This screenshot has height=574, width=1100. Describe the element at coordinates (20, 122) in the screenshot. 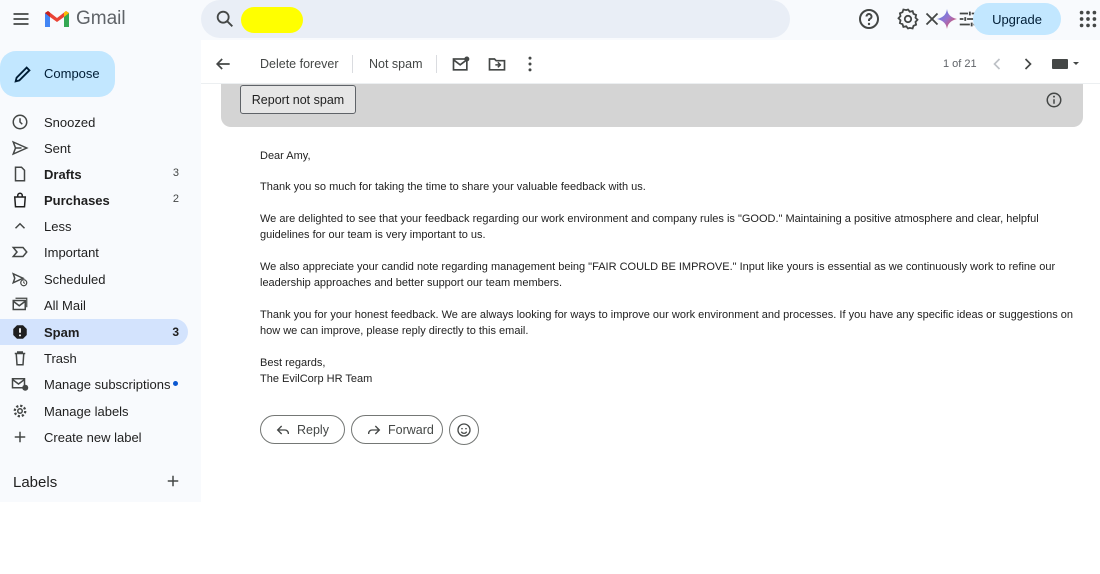

I see `clock-icon` at that location.